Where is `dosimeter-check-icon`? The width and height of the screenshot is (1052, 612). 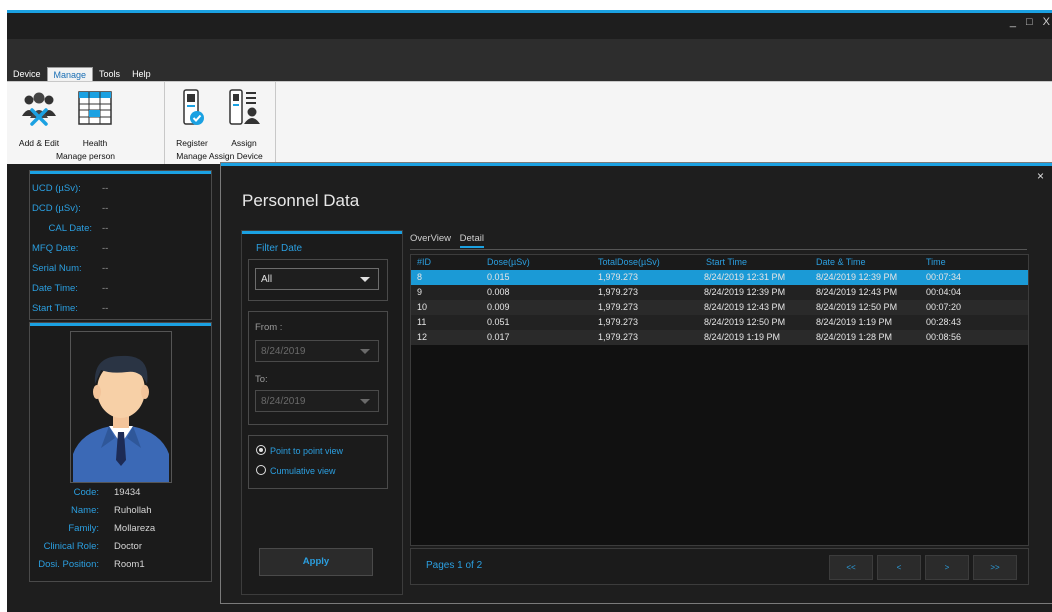
dosimeter-check-icon is located at coordinates (192, 108).